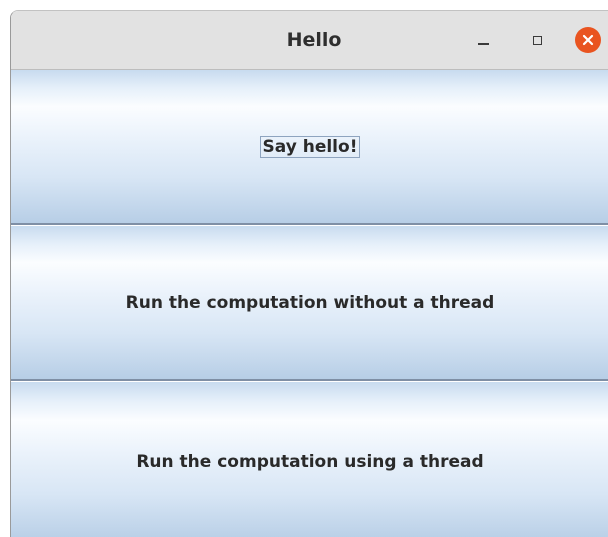 This screenshot has height=537, width=608. I want to click on window-title: Hello, so click(314, 40).